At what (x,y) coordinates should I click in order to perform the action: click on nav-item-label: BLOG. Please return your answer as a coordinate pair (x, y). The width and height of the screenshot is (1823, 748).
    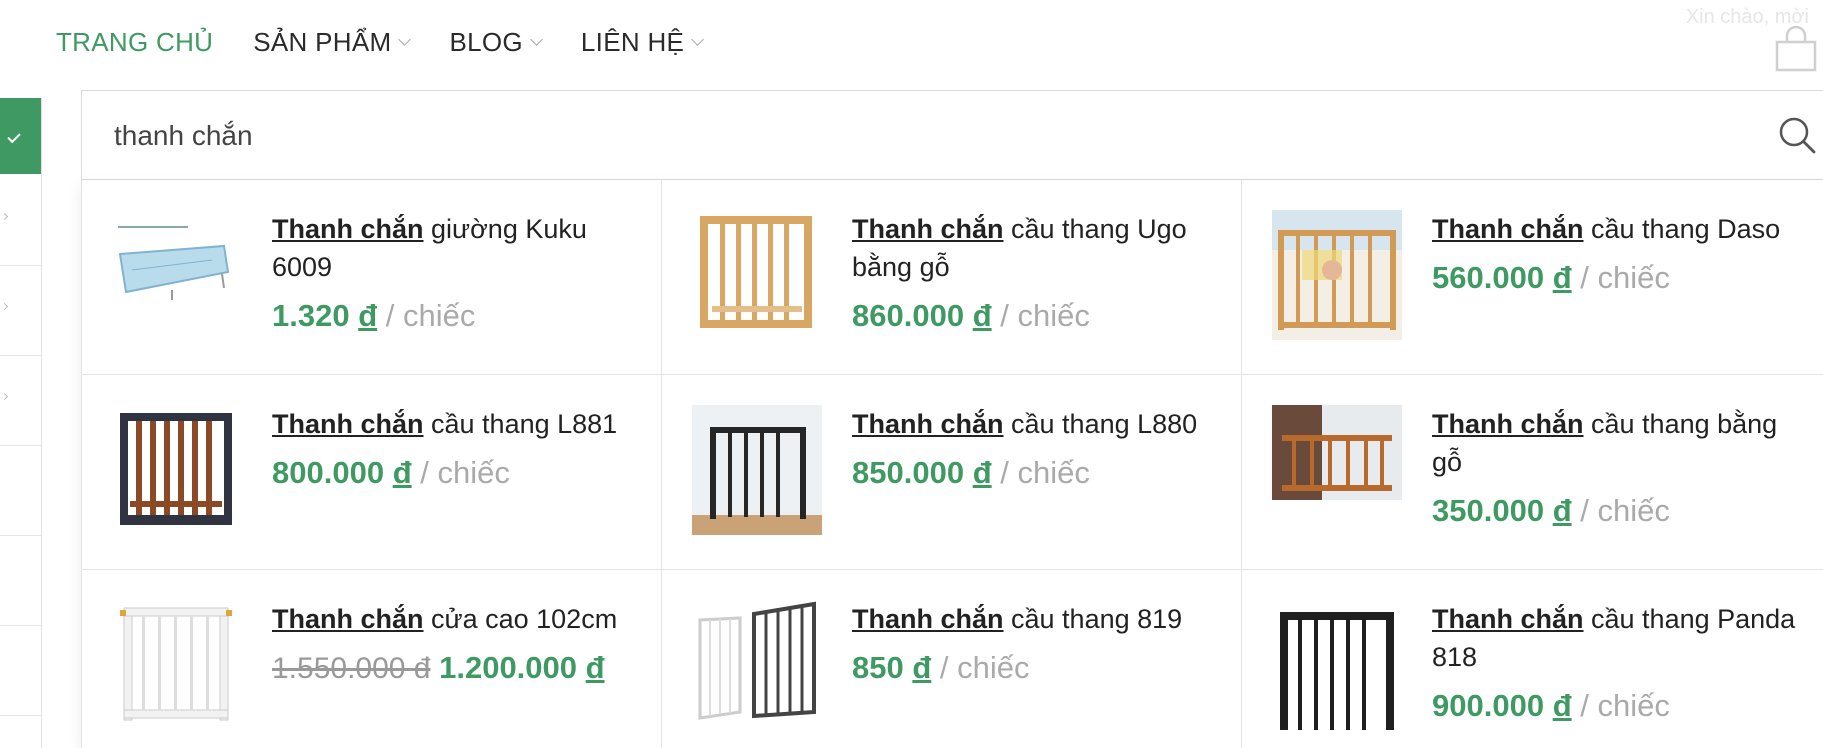
    Looking at the image, I should click on (486, 41).